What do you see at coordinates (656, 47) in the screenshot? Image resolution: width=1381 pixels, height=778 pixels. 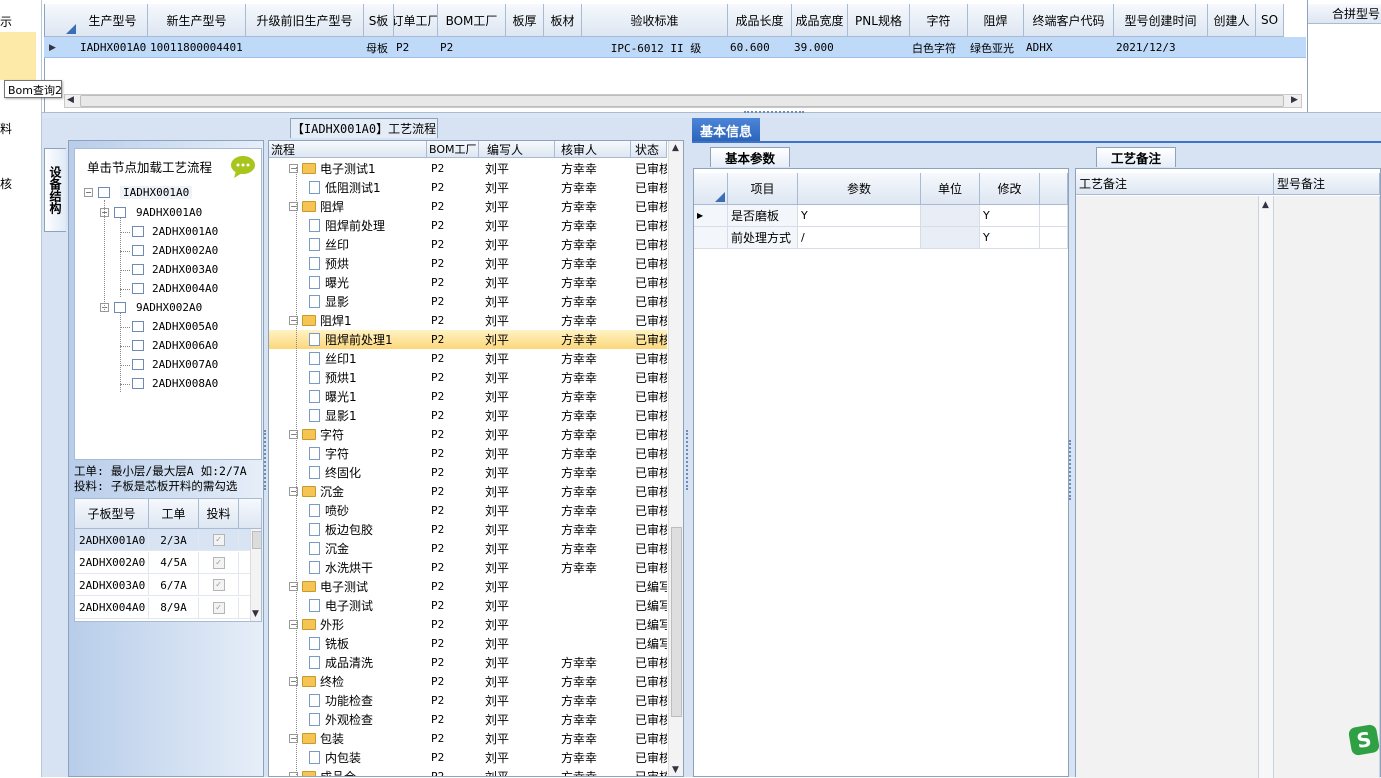 I see `table-cell: IPC-6012 II 级` at bounding box center [656, 47].